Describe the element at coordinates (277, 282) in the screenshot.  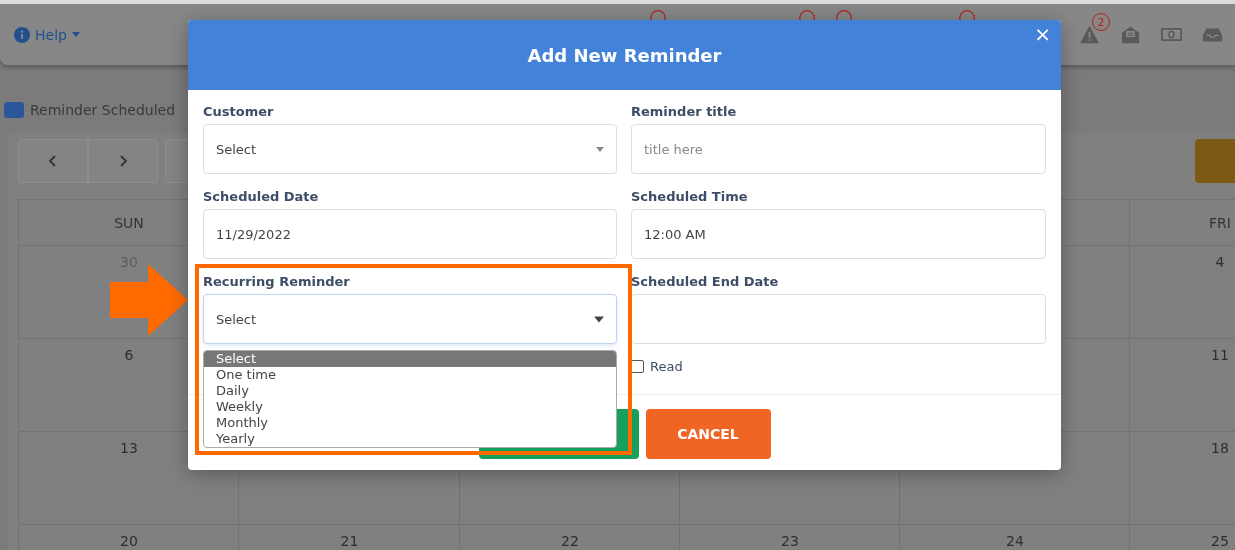
I see `field-label: Recurring Reminder` at that location.